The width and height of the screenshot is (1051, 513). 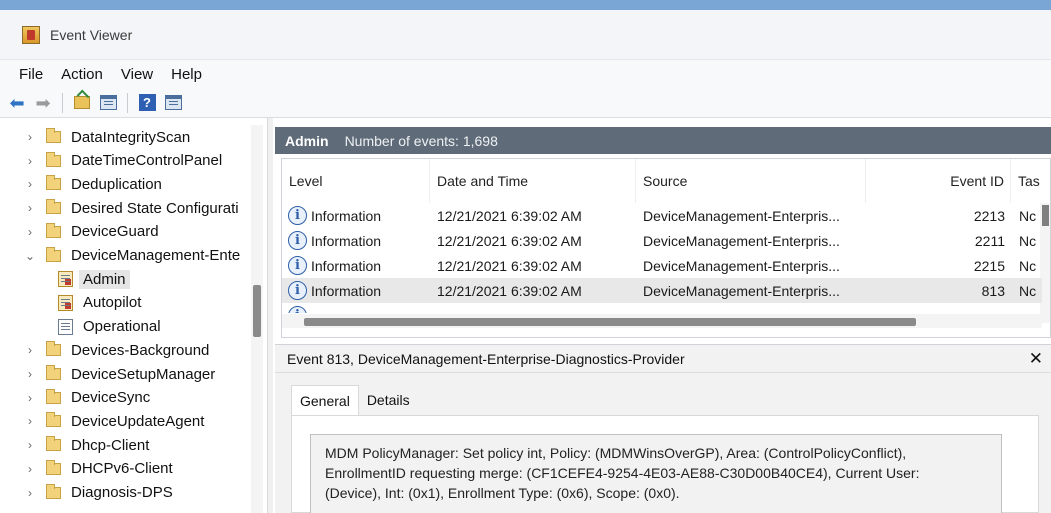 I want to click on tree-item-diagnosis-dps: › Diagnosis-DPS, so click(x=125, y=493).